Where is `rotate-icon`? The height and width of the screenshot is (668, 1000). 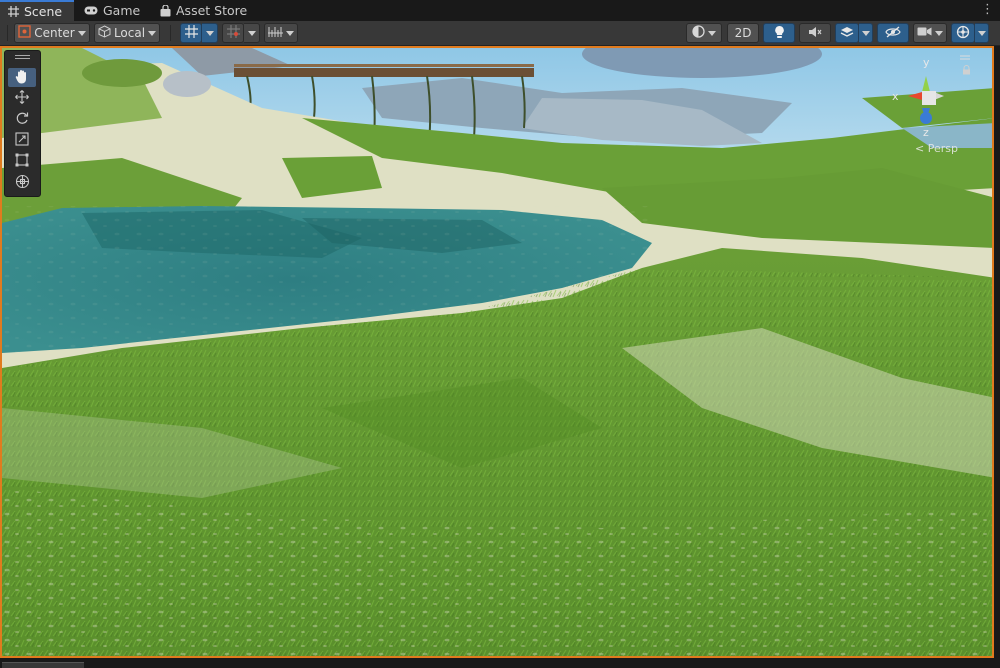 rotate-icon is located at coordinates (22, 119).